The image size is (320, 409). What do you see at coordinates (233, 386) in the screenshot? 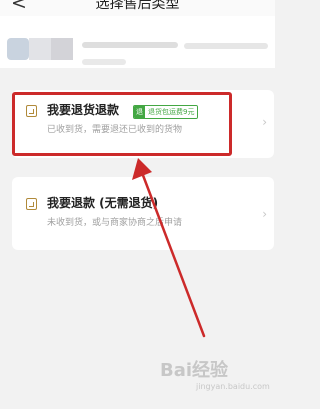
I see `watermark-sub: jingyan.baidu.com` at bounding box center [233, 386].